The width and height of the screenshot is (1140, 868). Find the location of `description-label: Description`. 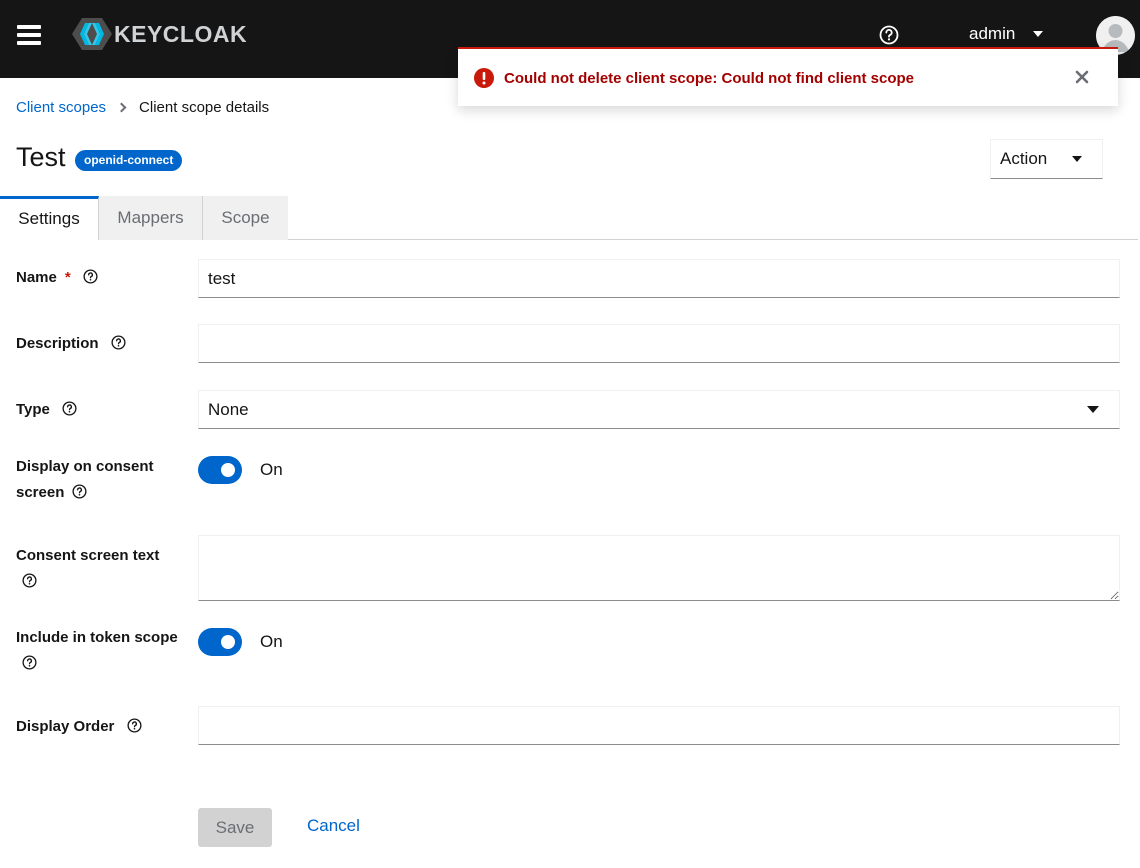

description-label: Description is located at coordinates (57, 343).